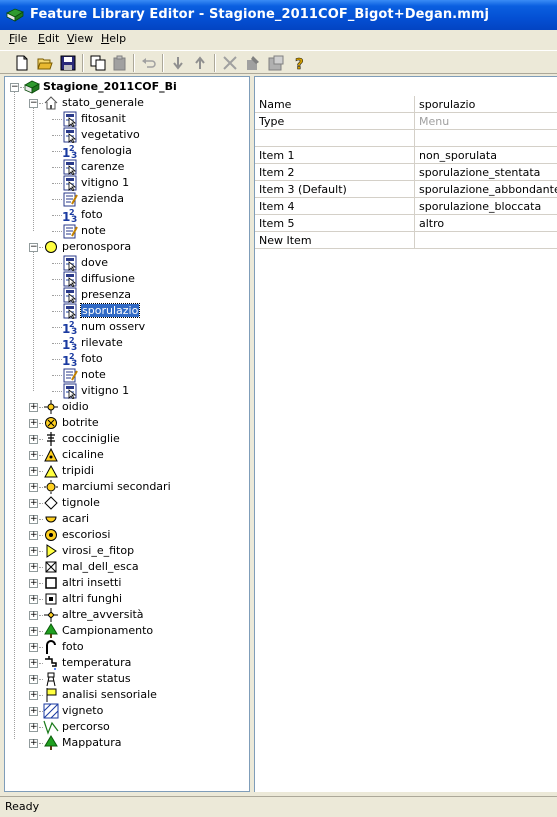 This screenshot has width=557, height=817. Describe the element at coordinates (127, 295) in the screenshot. I see `tree-leaf-node: presenza` at that location.